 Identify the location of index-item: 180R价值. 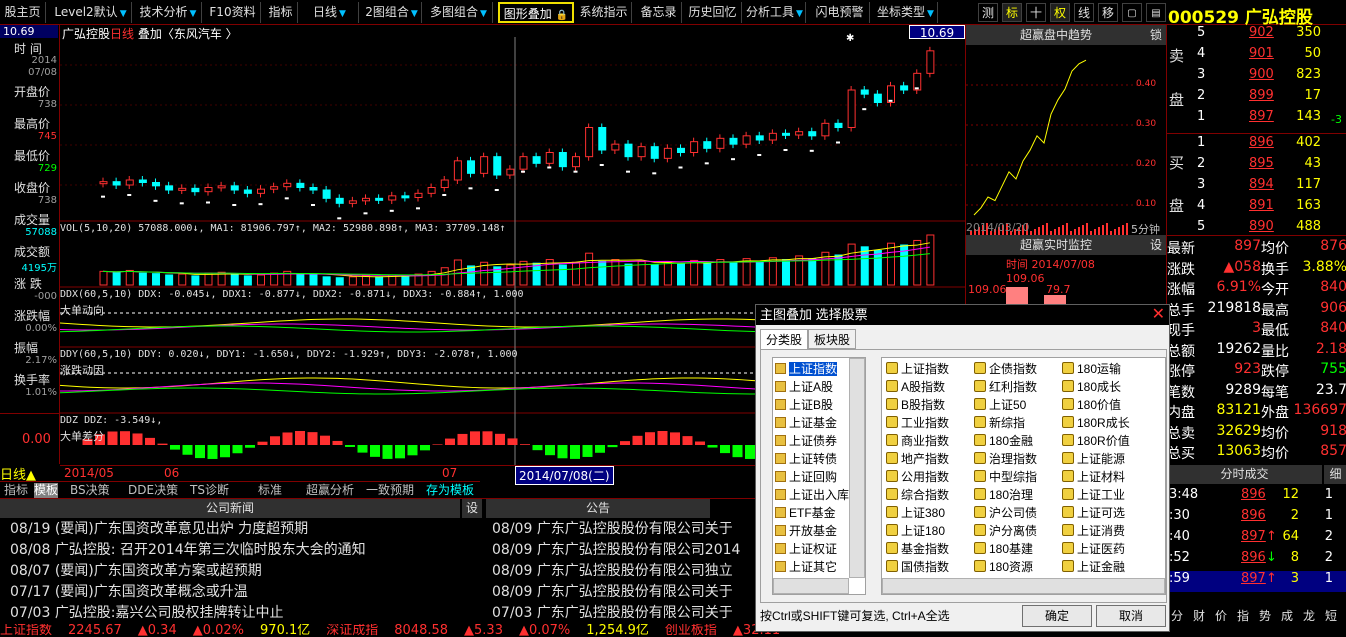
(1096, 441).